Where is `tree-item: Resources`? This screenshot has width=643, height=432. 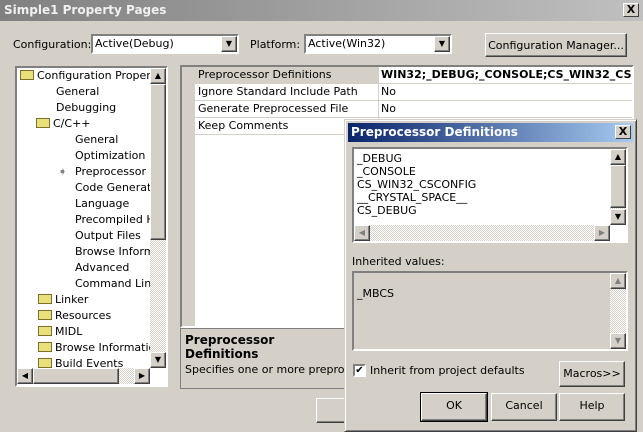 tree-item: Resources is located at coordinates (74, 316).